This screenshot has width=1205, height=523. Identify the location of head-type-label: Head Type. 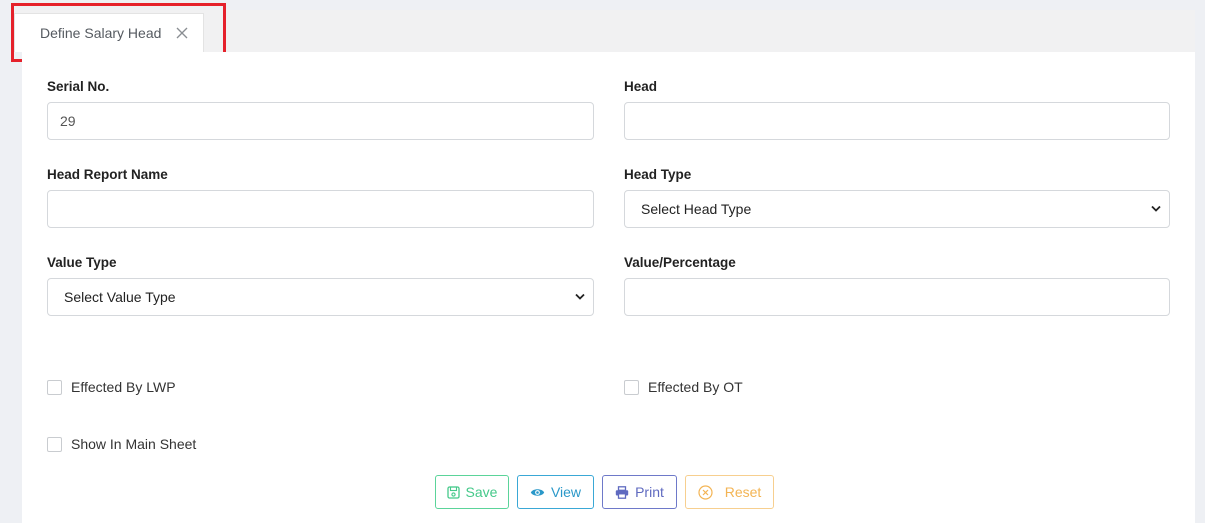
(658, 174).